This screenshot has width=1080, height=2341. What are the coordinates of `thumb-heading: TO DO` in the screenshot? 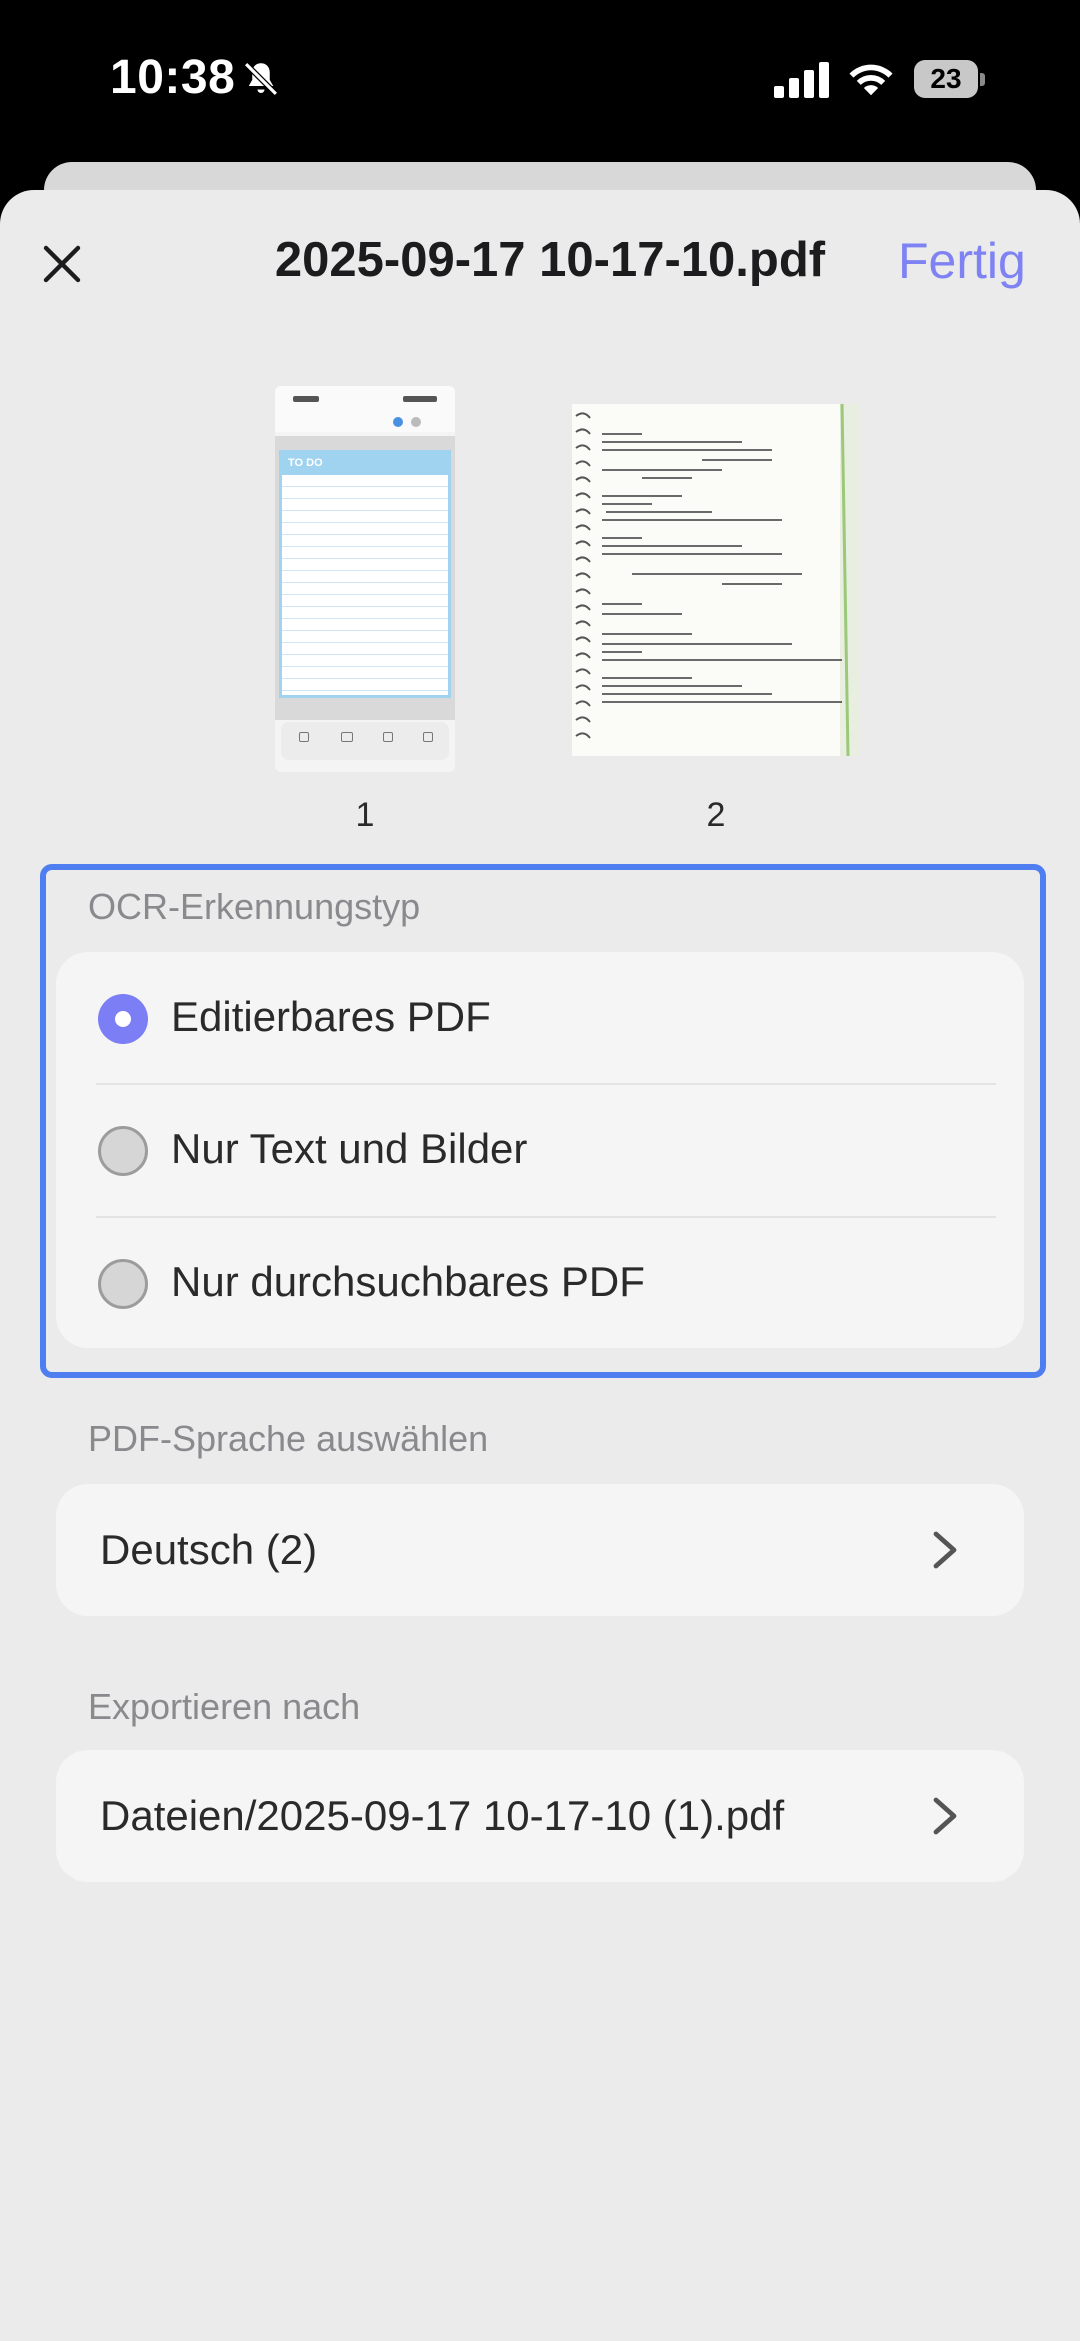 It's located at (305, 463).